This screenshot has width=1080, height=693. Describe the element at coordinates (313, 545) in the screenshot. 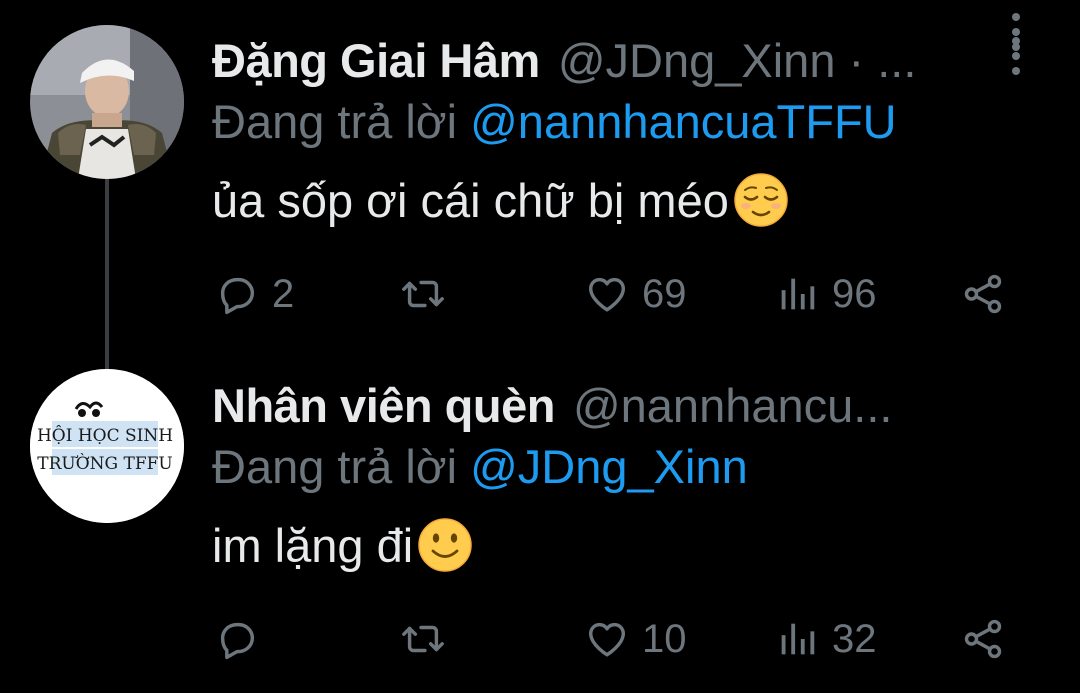

I see `tweet-text-content: im lặng đi` at that location.